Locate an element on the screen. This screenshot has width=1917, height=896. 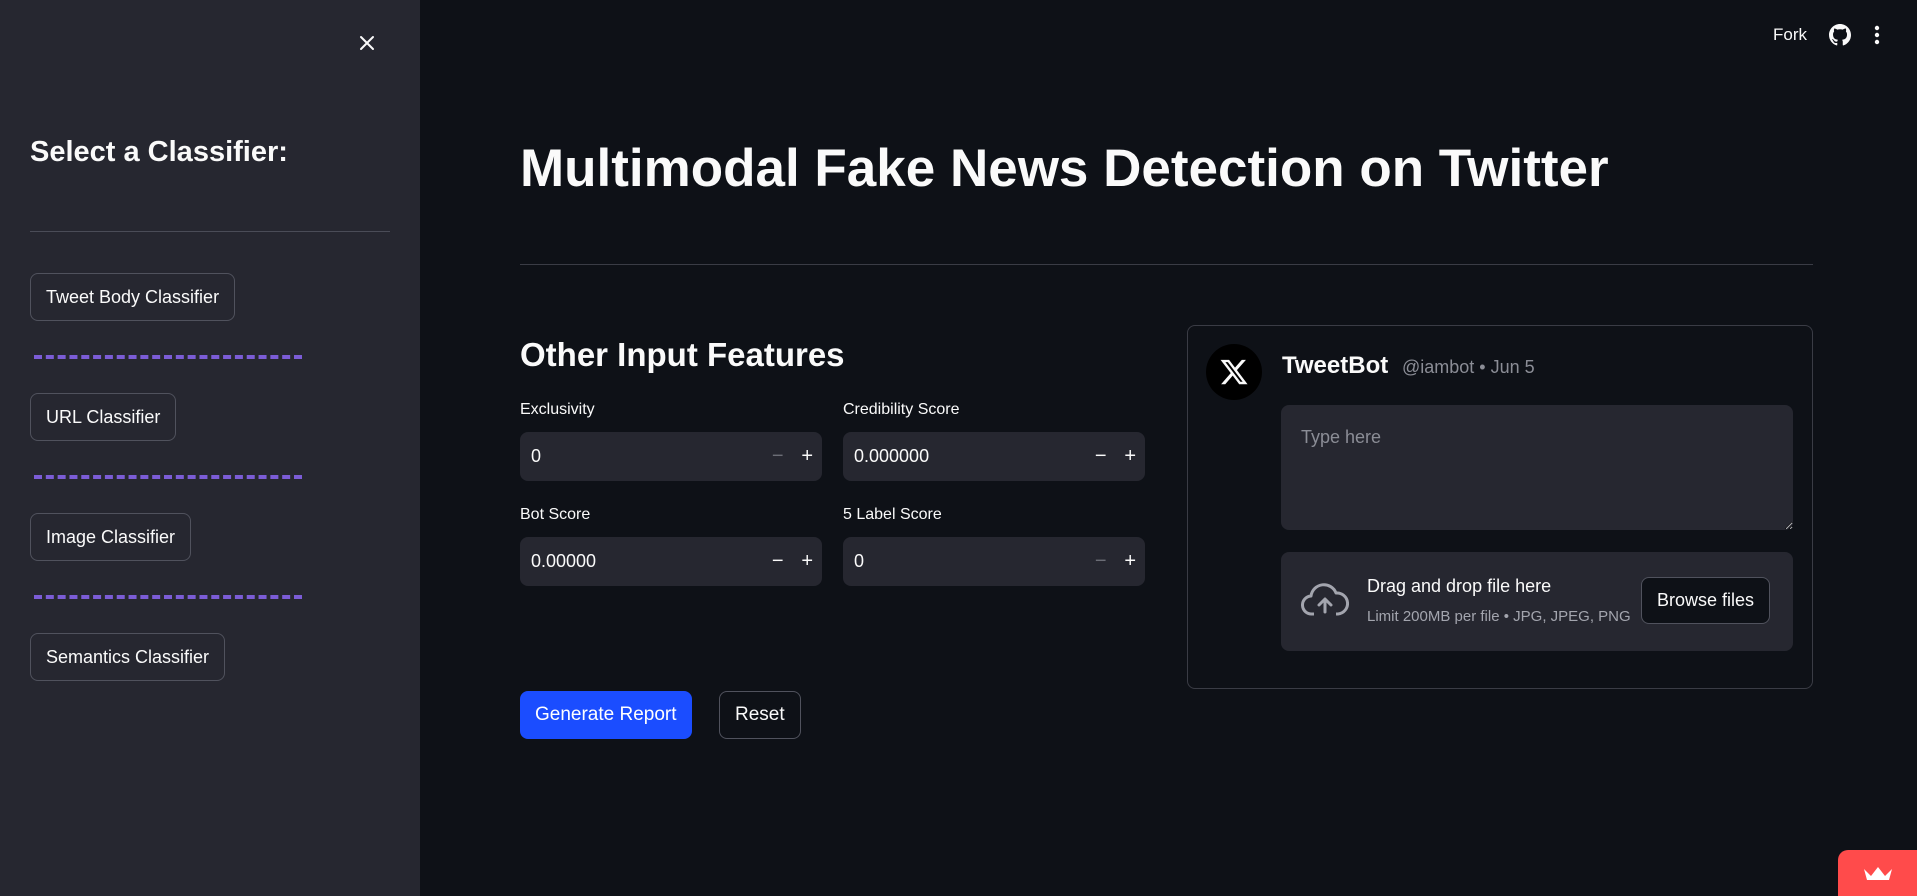
label-score-label: 5 Label Score is located at coordinates (892, 514).